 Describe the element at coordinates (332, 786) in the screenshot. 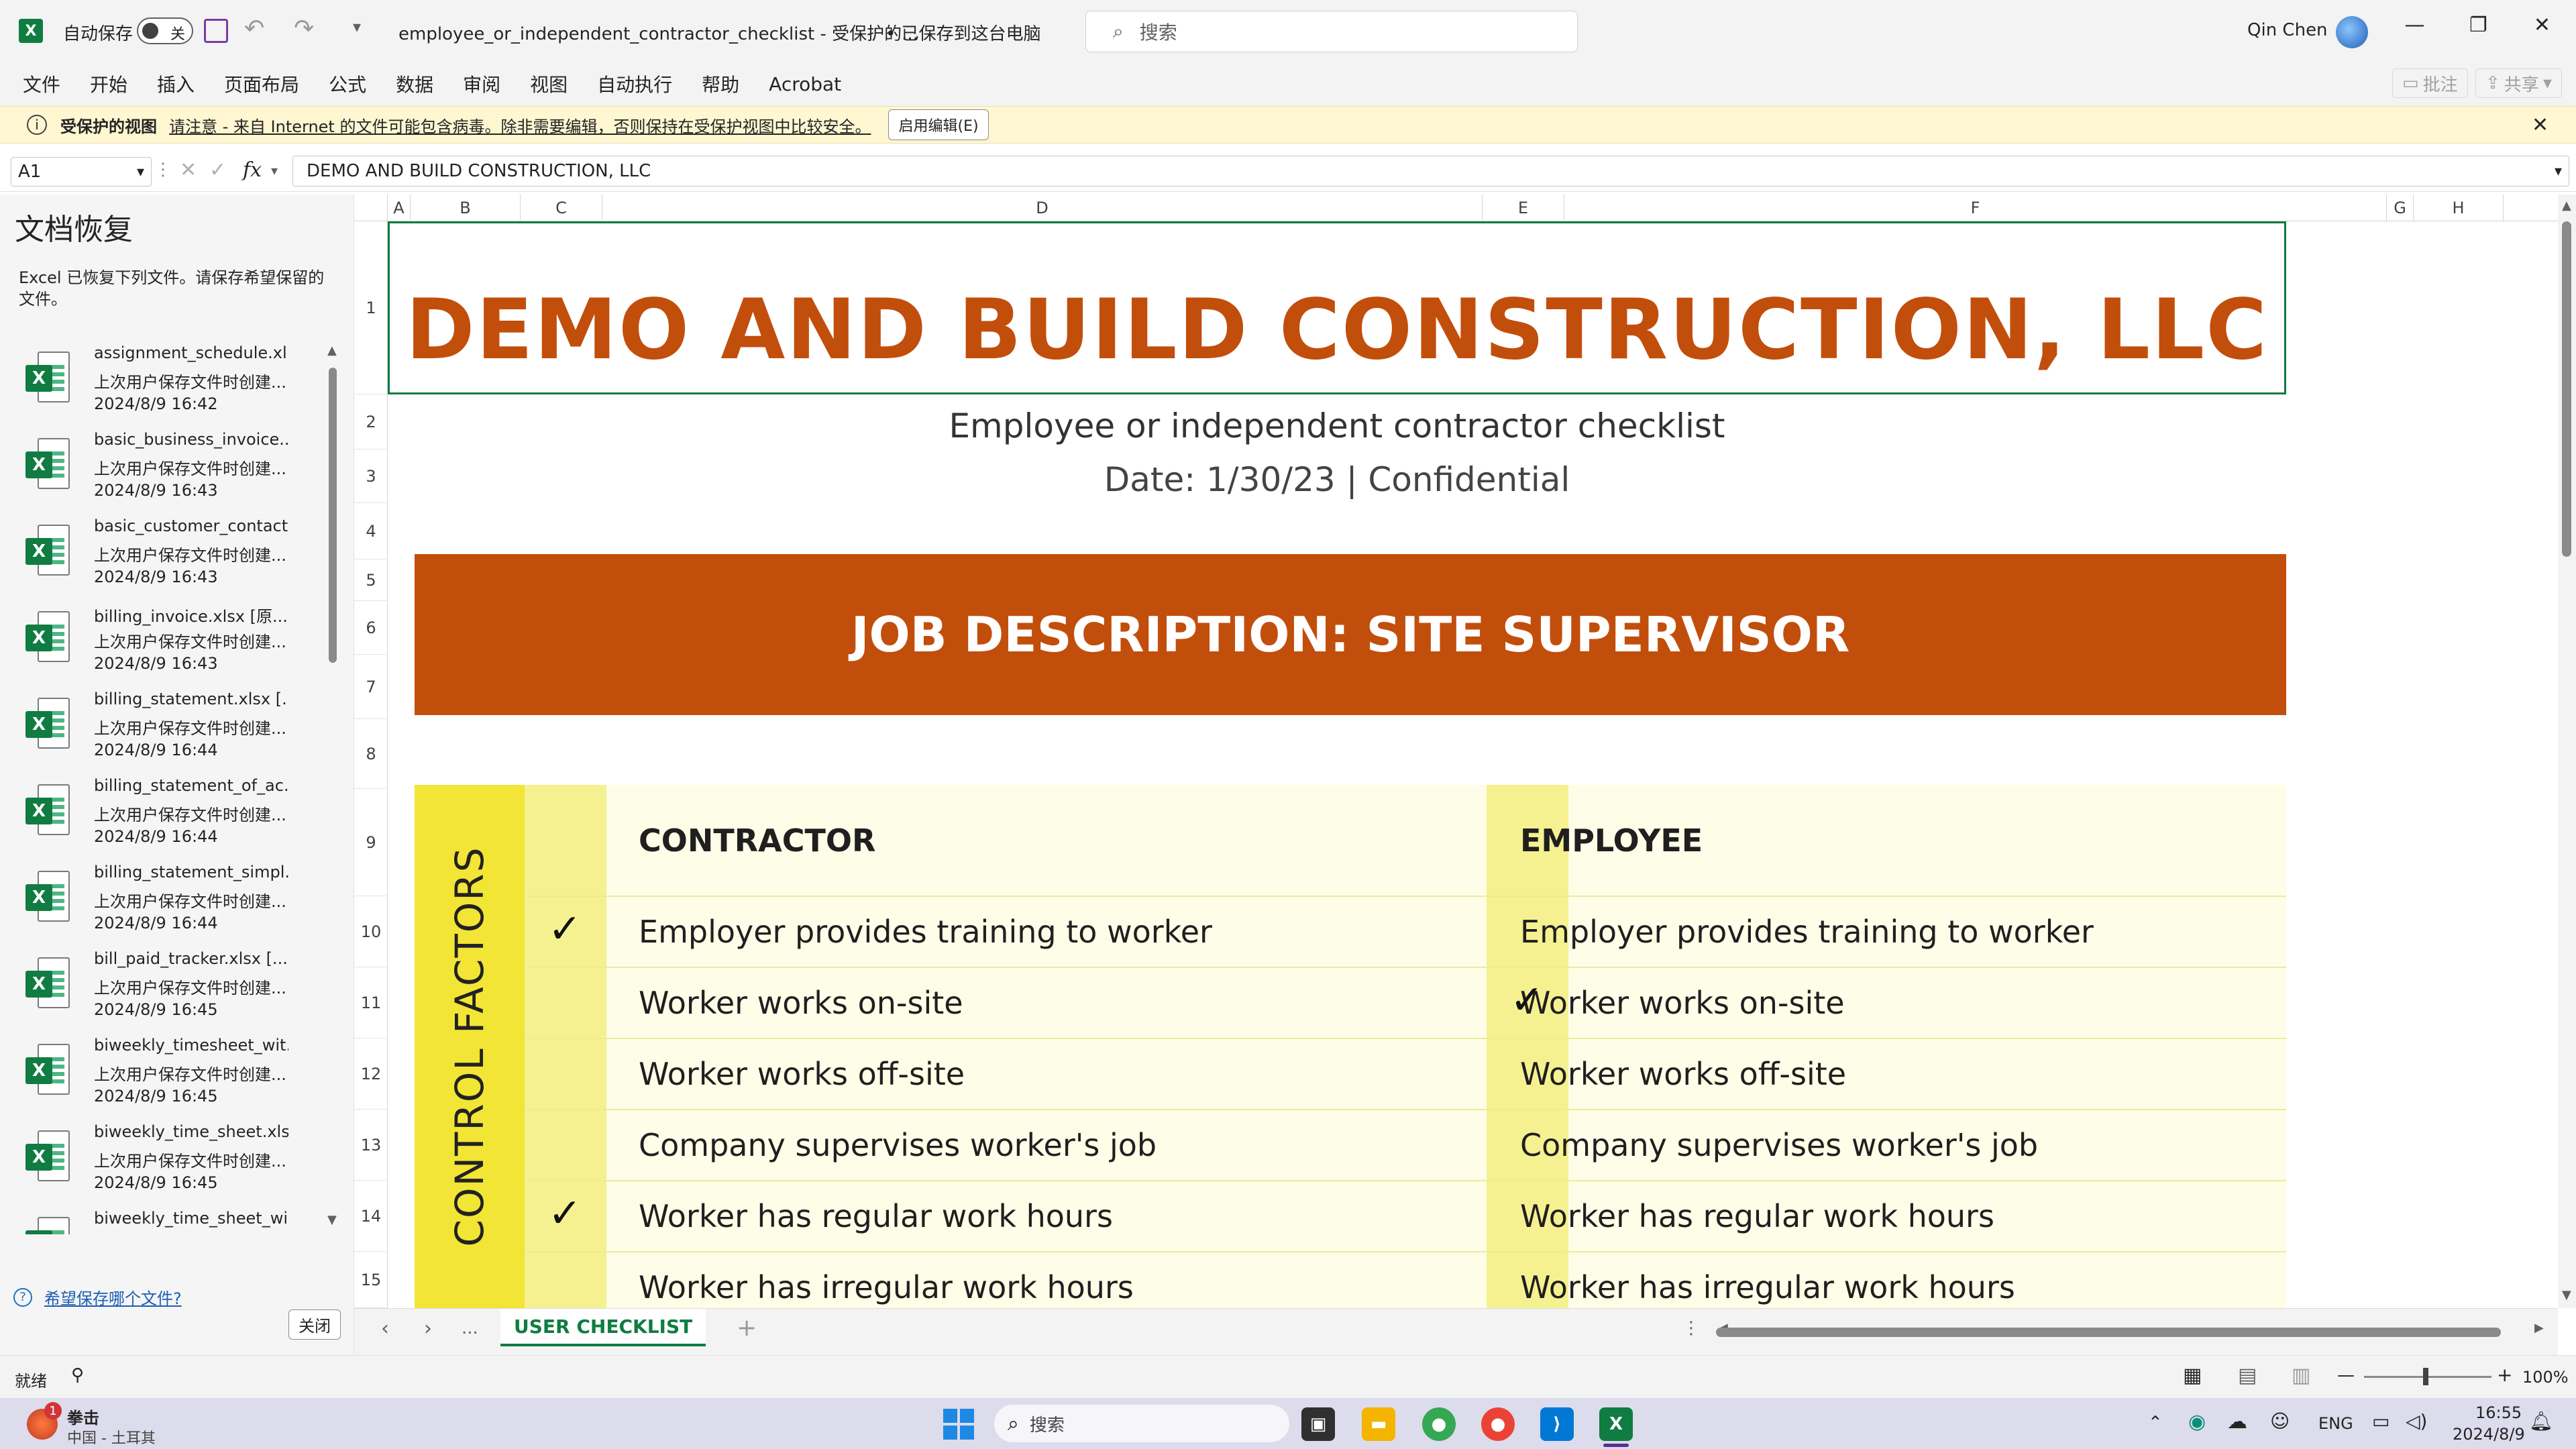

I see `recovery-scrollbar: ▲ ▼` at that location.